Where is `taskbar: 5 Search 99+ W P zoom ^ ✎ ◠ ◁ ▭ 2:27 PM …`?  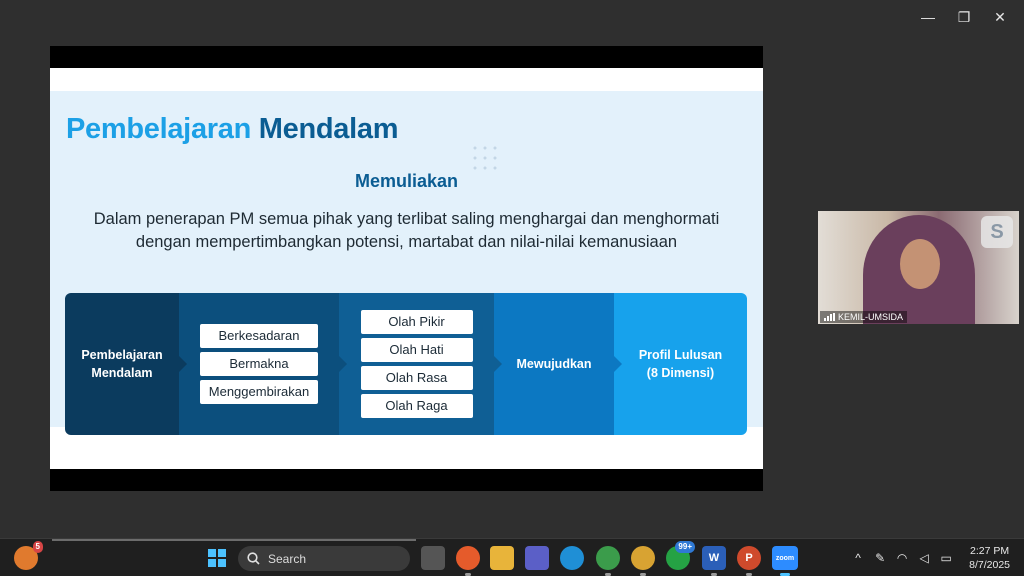
taskbar: 5 Search 99+ W P zoom ^ ✎ ◠ ◁ ▭ 2:27 PM … is located at coordinates (512, 557).